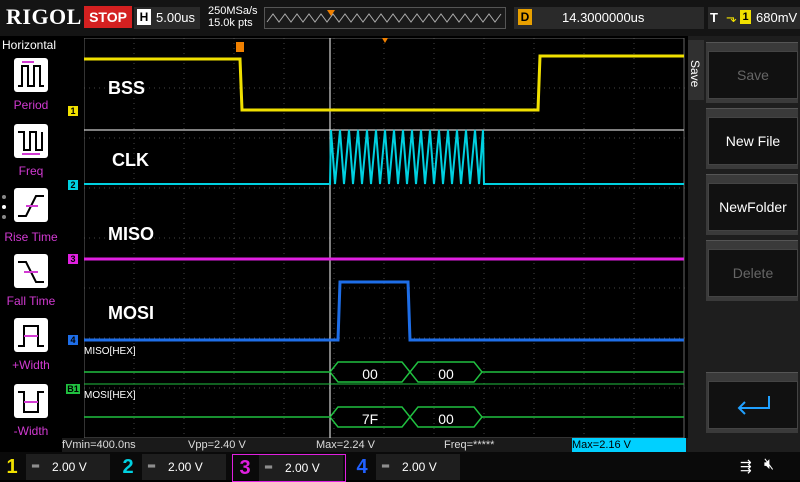 The image size is (800, 482). Describe the element at coordinates (370, 374) in the screenshot. I see `miso-byte-0: 00` at that location.